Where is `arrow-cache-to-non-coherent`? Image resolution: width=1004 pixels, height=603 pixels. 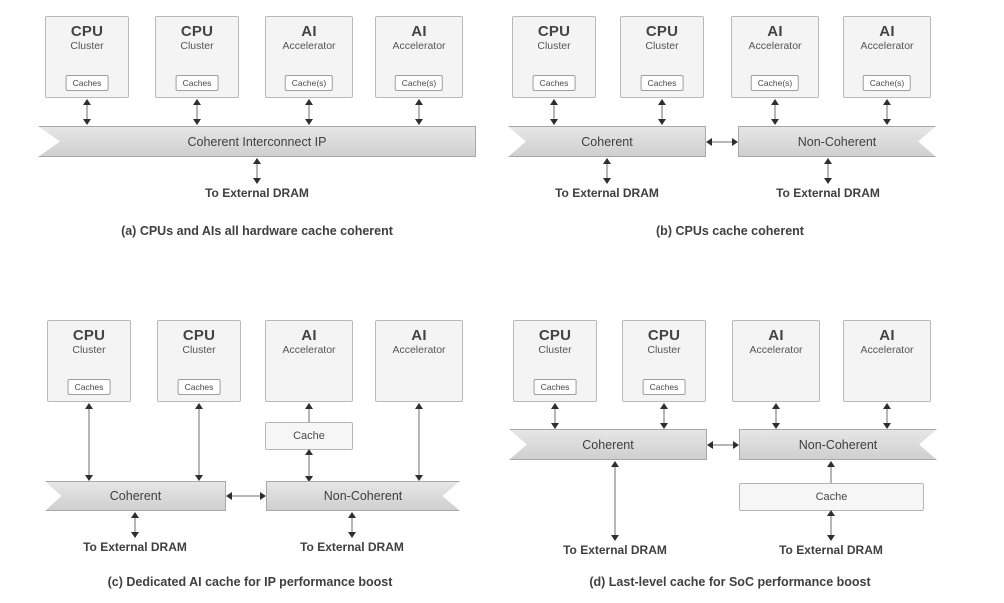
arrow-cache-to-non-coherent is located at coordinates (309, 465).